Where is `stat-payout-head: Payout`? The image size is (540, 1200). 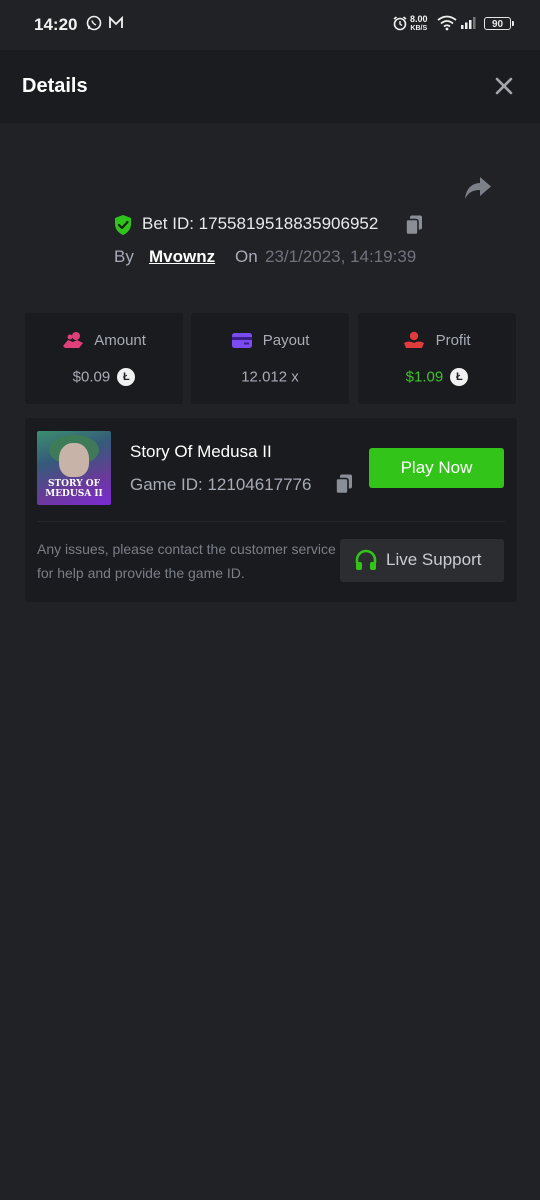 stat-payout-head: Payout is located at coordinates (270, 340).